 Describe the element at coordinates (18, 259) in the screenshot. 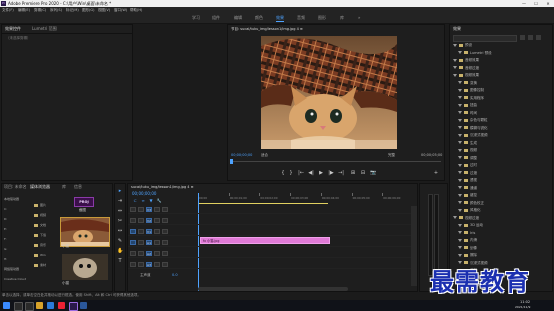

I see `drive-item: H:` at that location.